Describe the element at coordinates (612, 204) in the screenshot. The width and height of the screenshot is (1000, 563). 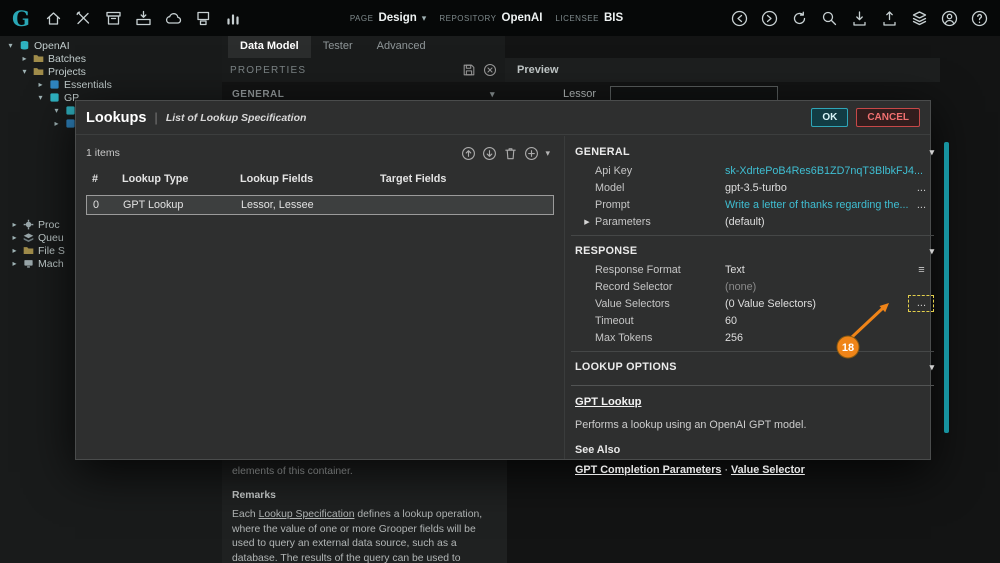
I see `prop-label: Prompt` at that location.